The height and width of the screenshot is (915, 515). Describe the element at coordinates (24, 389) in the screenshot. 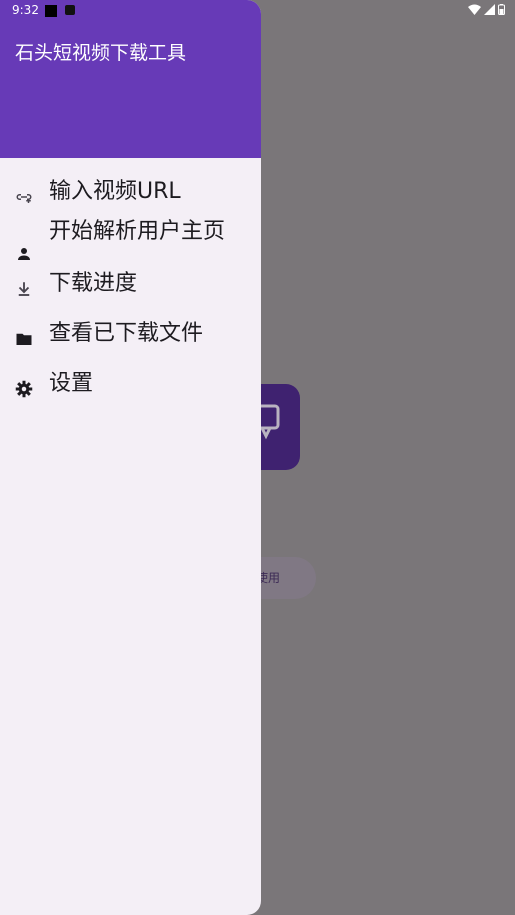

I see `gear-icon` at that location.